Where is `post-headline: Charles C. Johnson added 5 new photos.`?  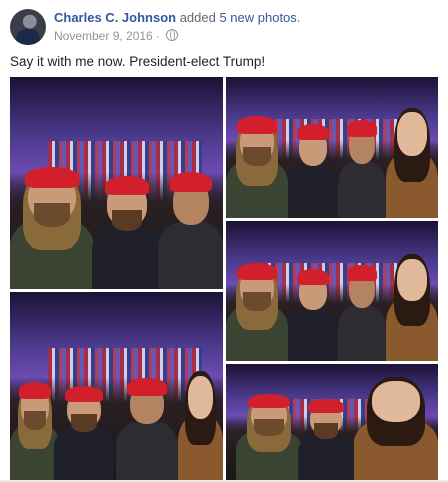
post-headline: Charles C. Johnson added 5 new photos. is located at coordinates (177, 17).